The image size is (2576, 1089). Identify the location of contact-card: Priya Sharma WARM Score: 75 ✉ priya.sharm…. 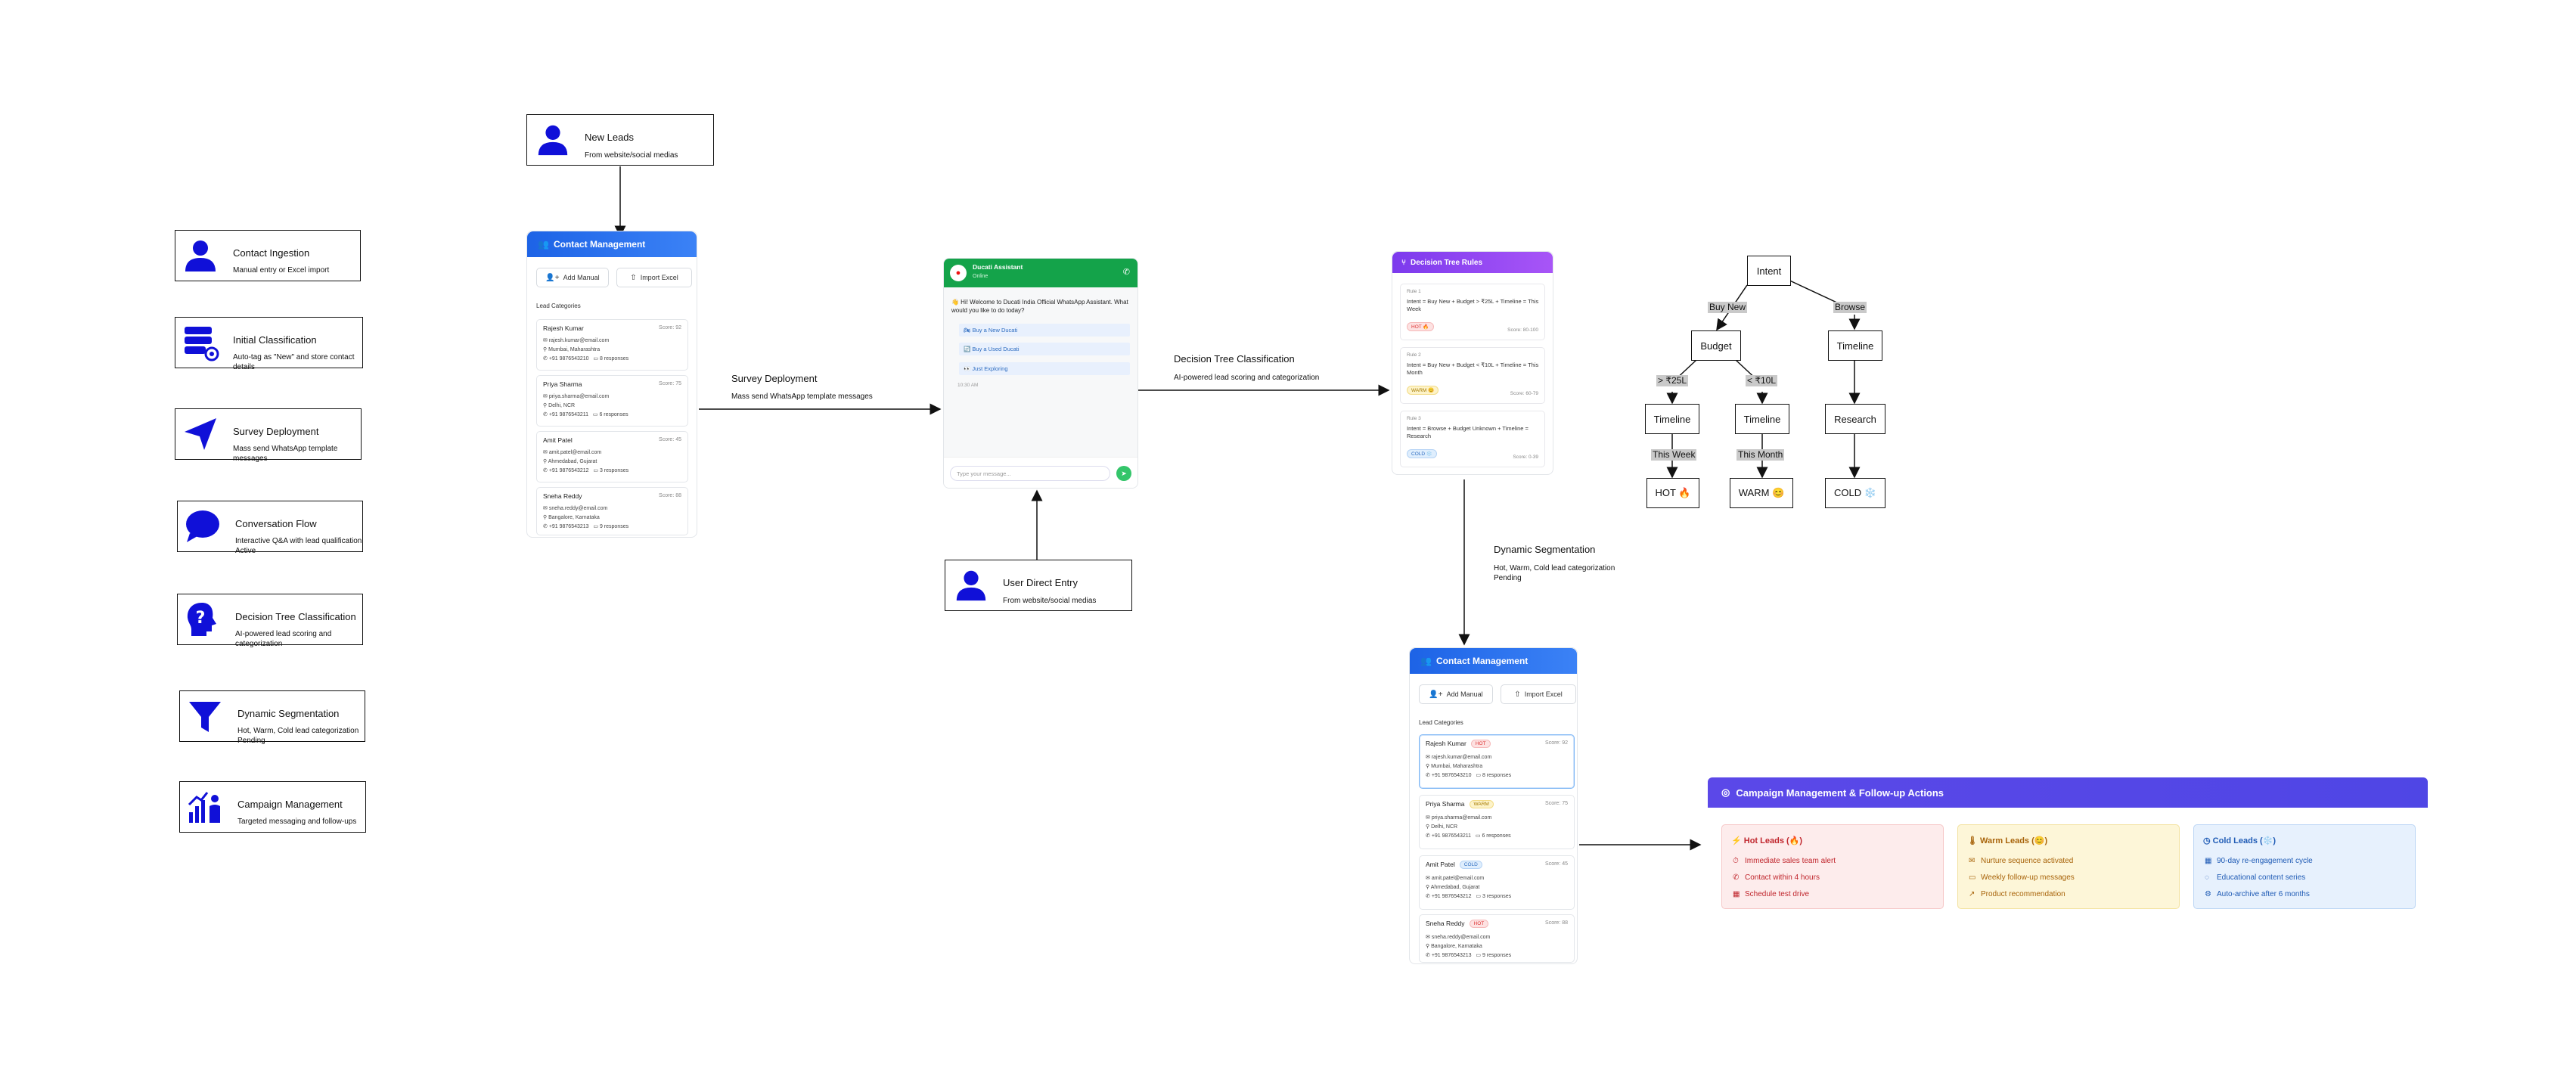
(1497, 822).